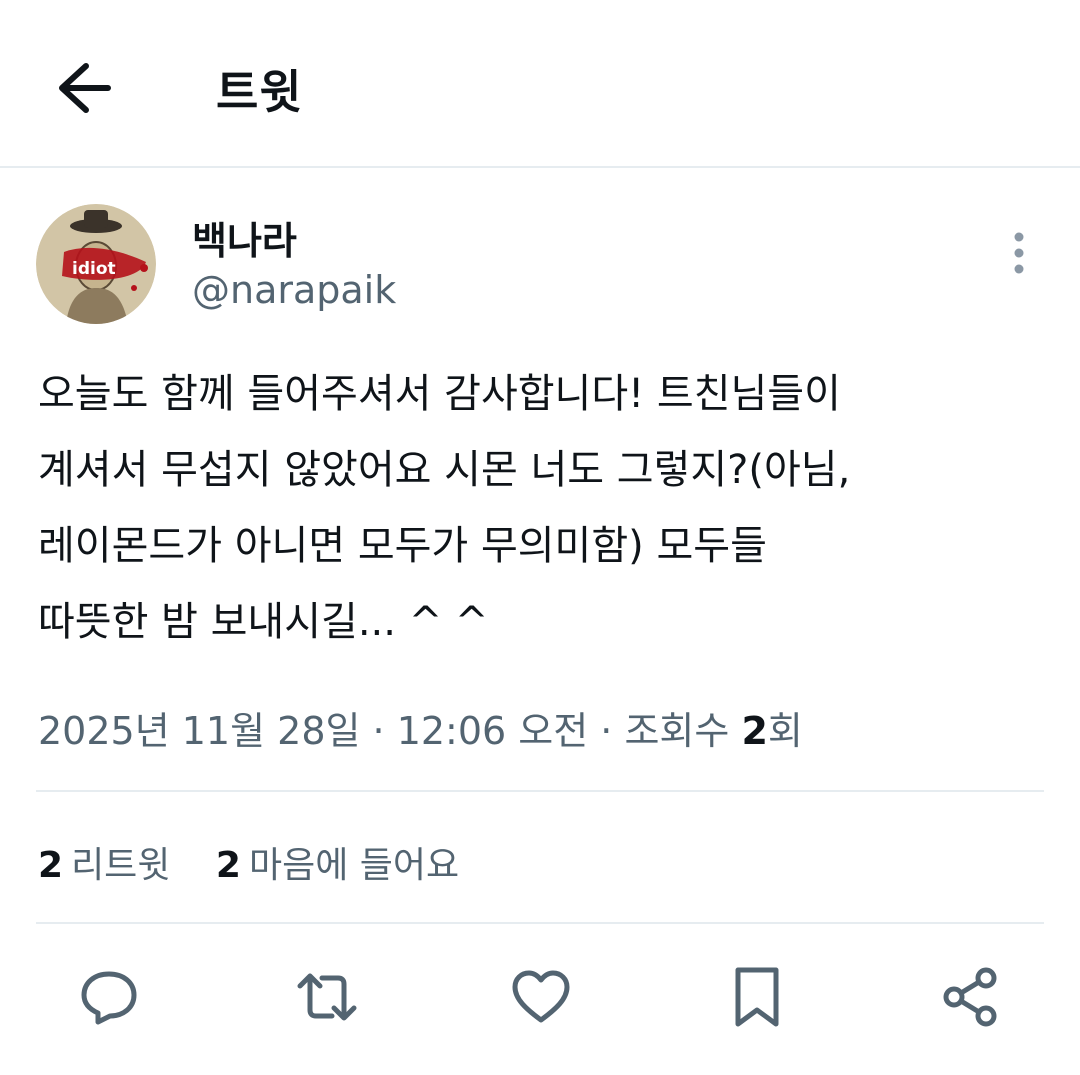 This screenshot has height=1075, width=1080. I want to click on page-title: 트윗, so click(259, 92).